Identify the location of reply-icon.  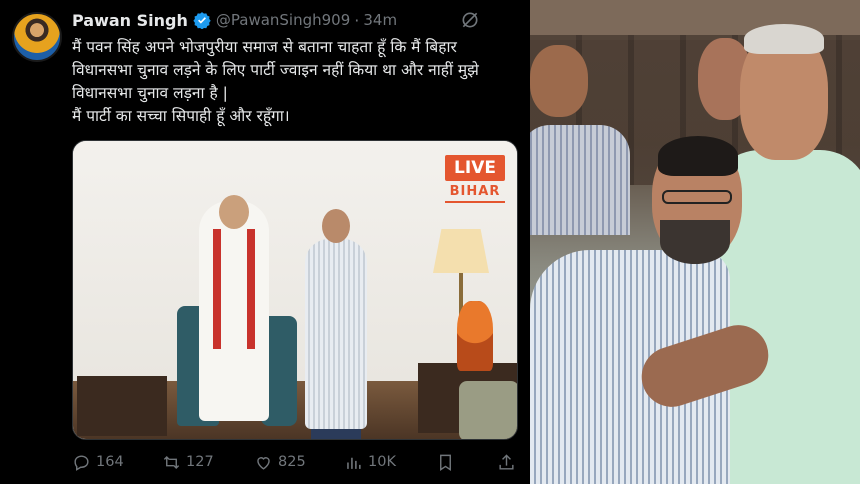
(81, 462).